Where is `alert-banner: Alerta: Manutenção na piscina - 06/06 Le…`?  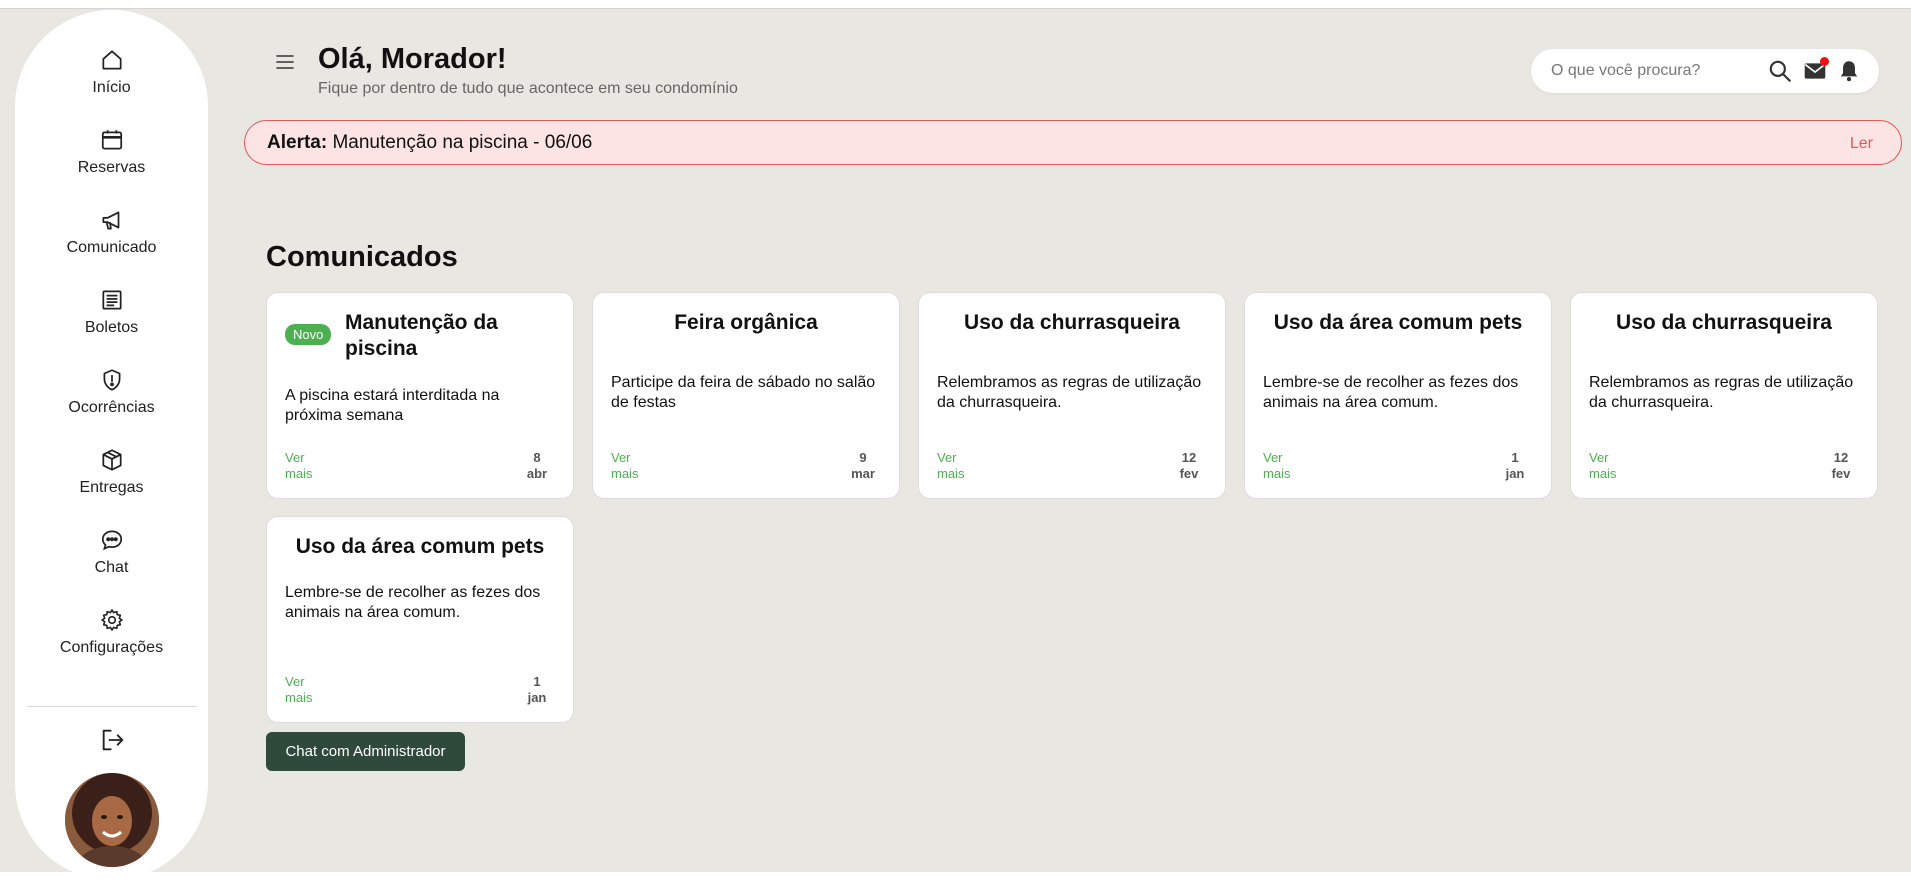
alert-banner: Alerta: Manutenção na piscina - 06/06 Le… is located at coordinates (1073, 142).